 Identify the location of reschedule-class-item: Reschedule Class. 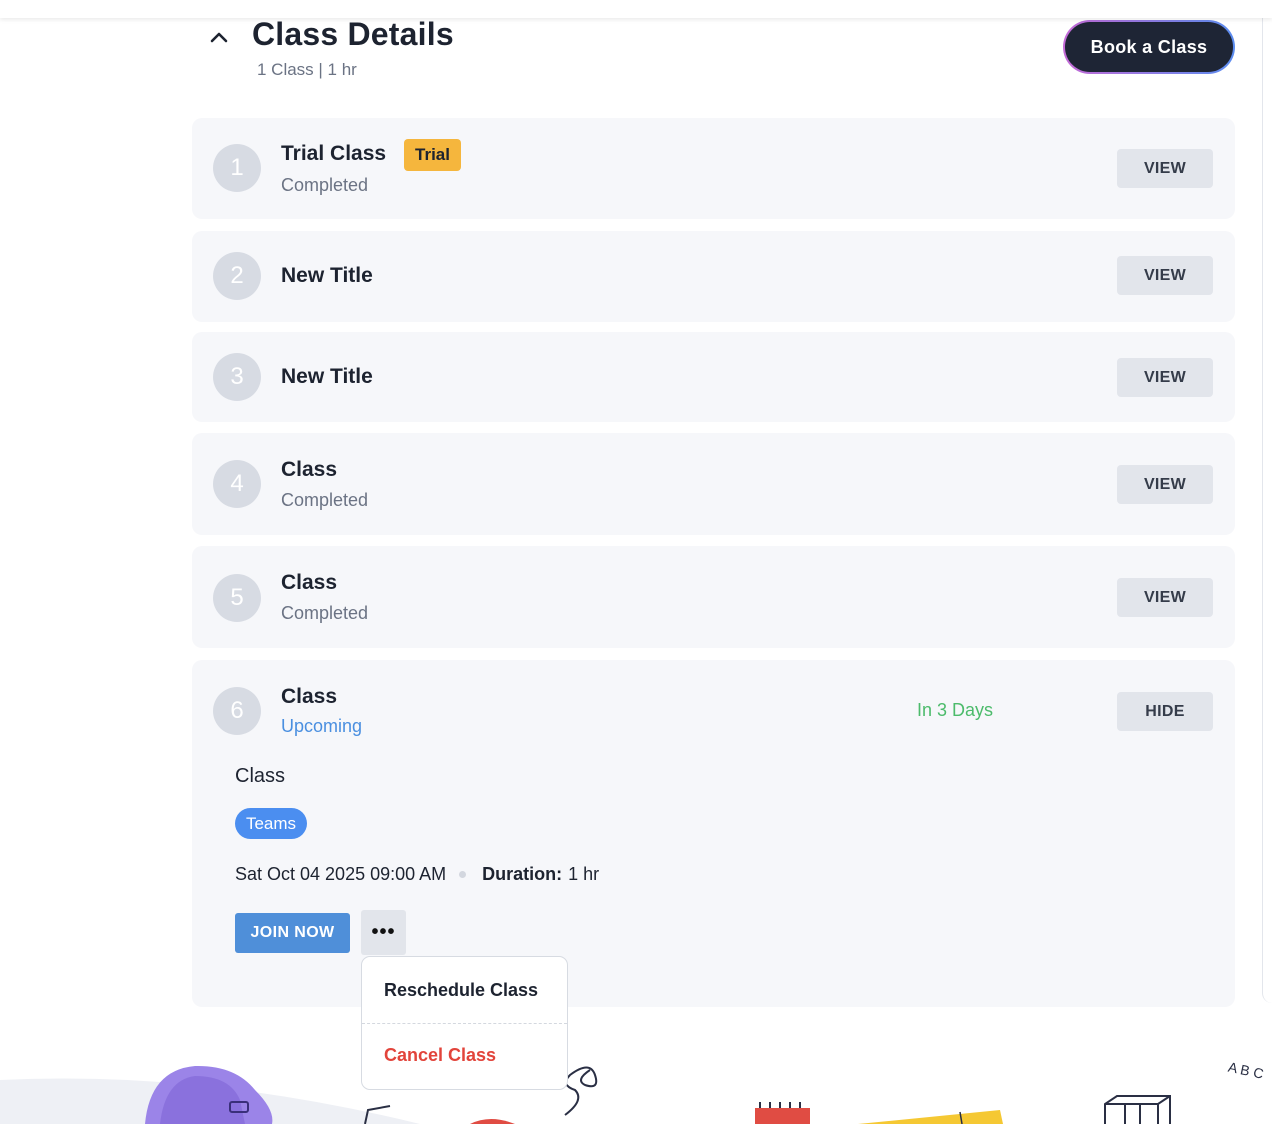
(461, 990).